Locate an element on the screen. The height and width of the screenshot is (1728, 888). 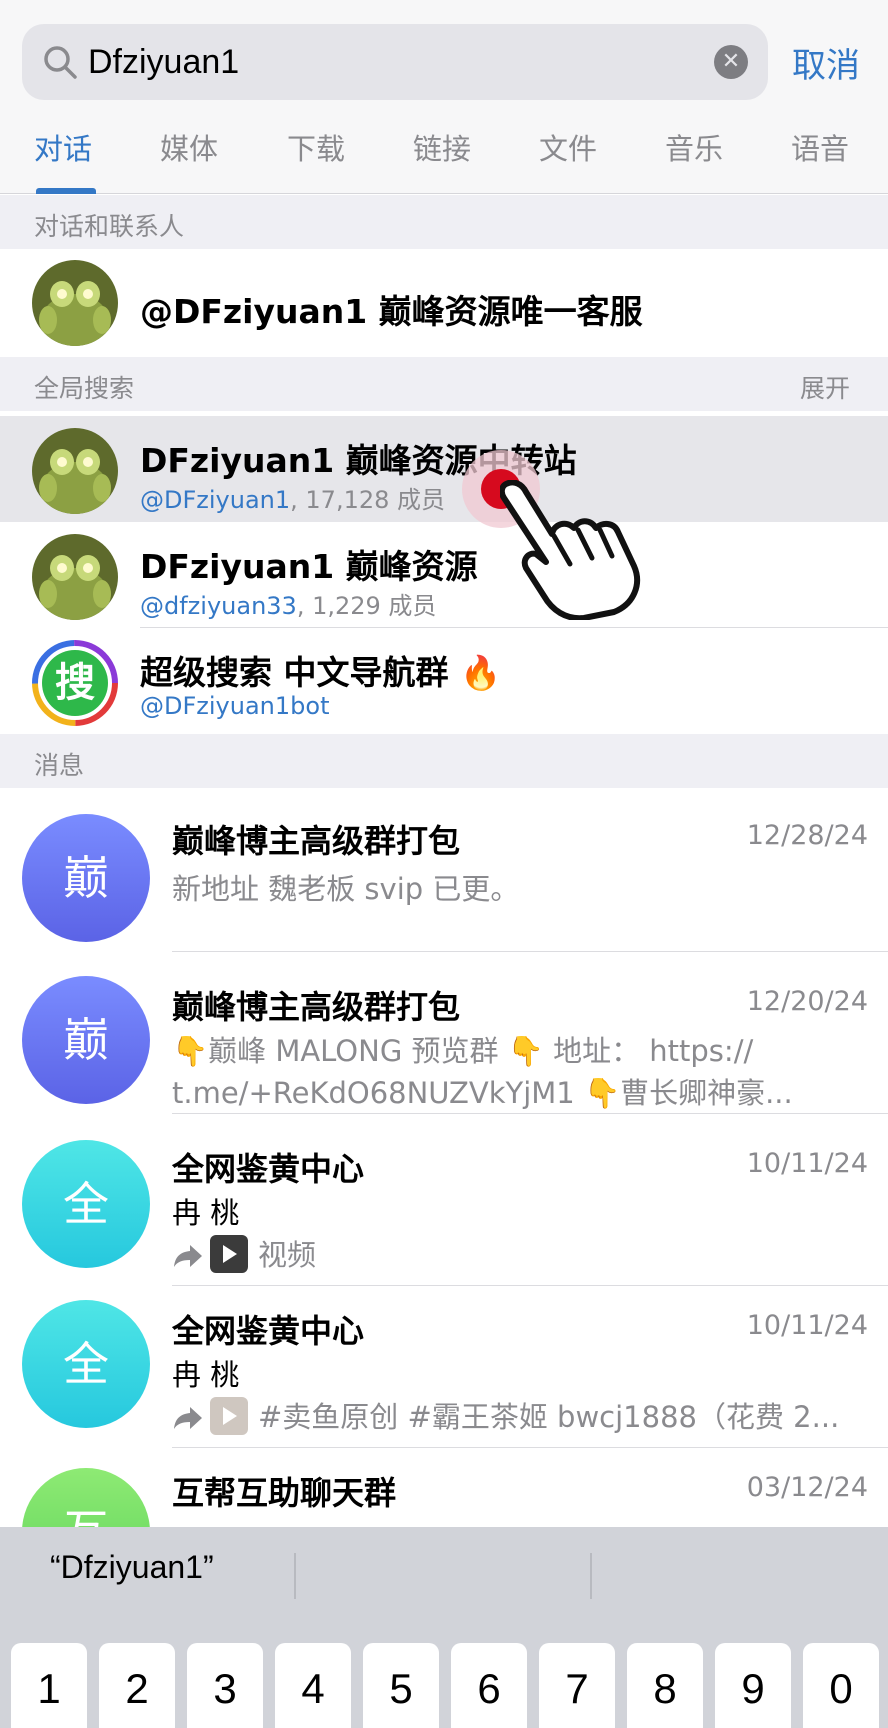
search-bot-logo-char: 搜 is located at coordinates (75, 683).